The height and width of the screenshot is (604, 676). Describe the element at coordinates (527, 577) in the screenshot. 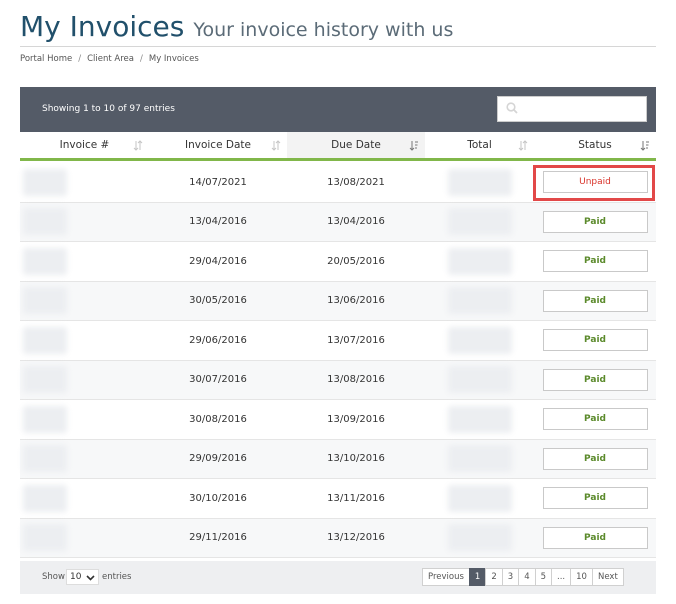

I see `pagination-page-4: 4` at that location.